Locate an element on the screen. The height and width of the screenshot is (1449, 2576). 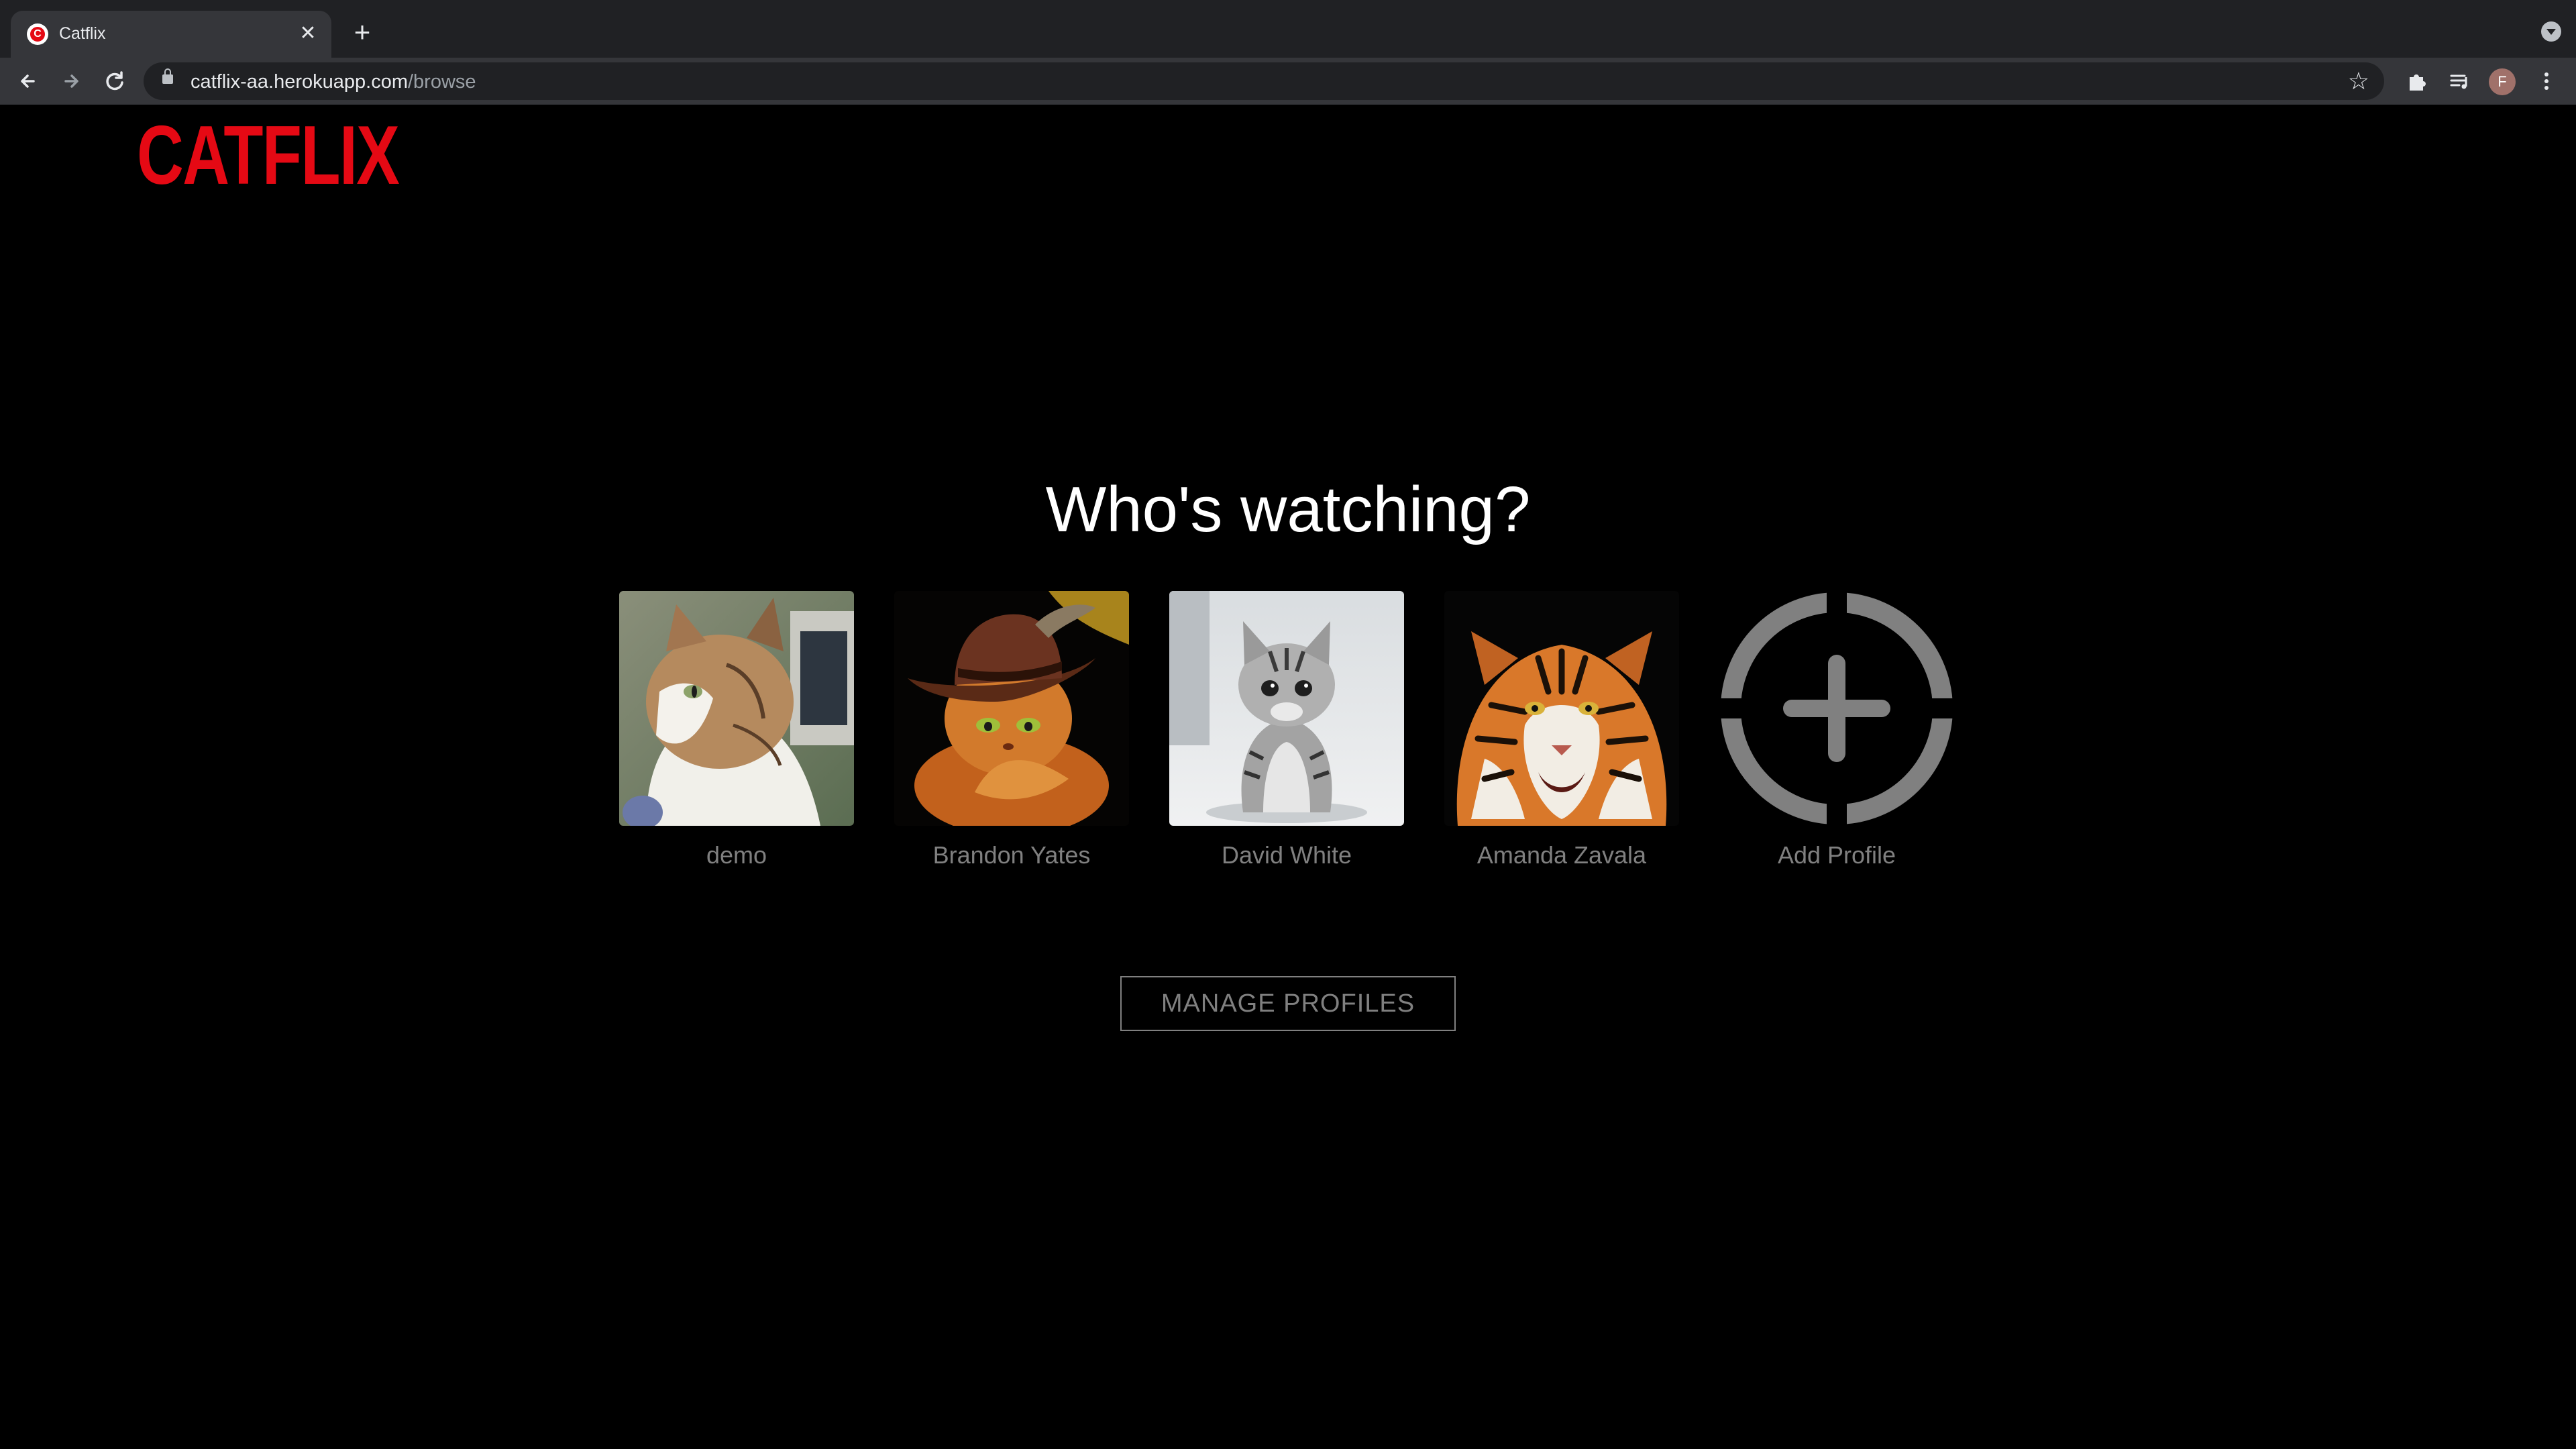
profile-david-white: David White is located at coordinates (1287, 730).